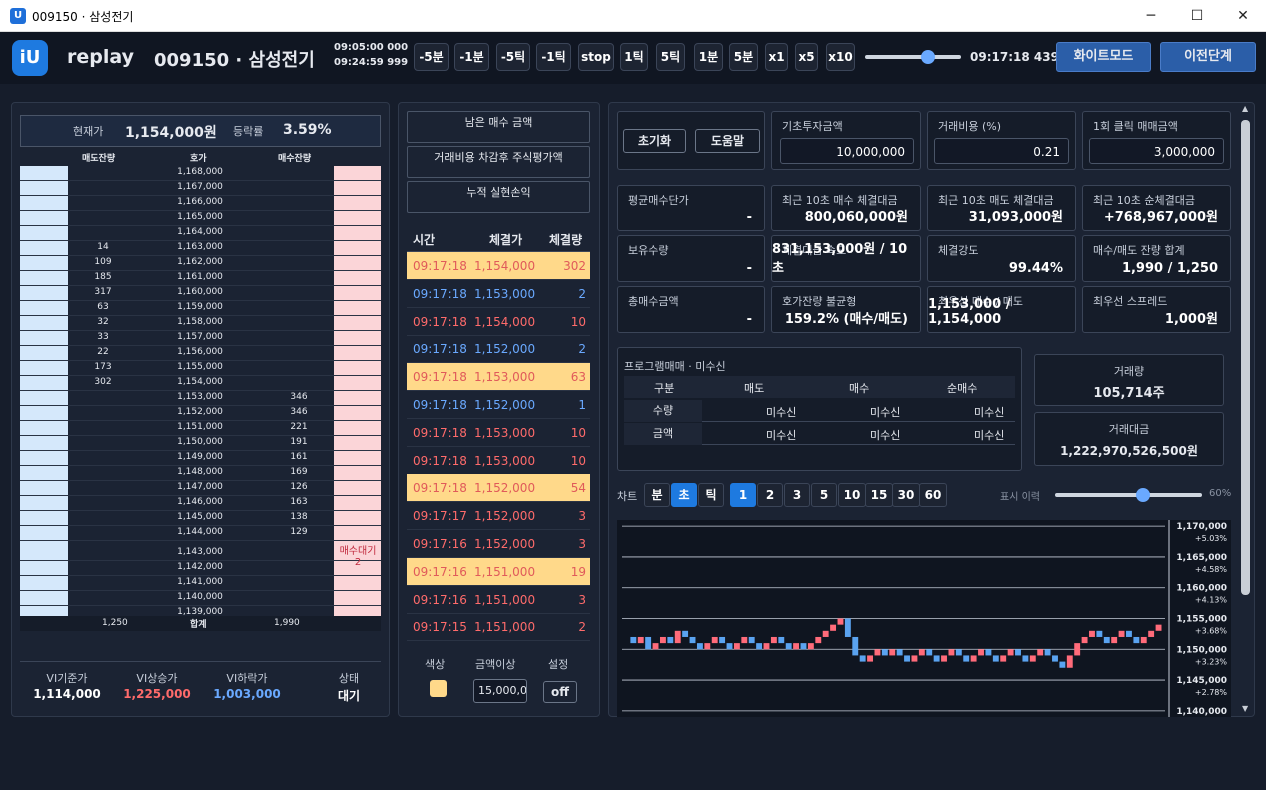 Image resolution: width=1266 pixels, height=790 pixels. Describe the element at coordinates (200, 188) in the screenshot. I see `orderbook-row: 1,167,000` at that location.